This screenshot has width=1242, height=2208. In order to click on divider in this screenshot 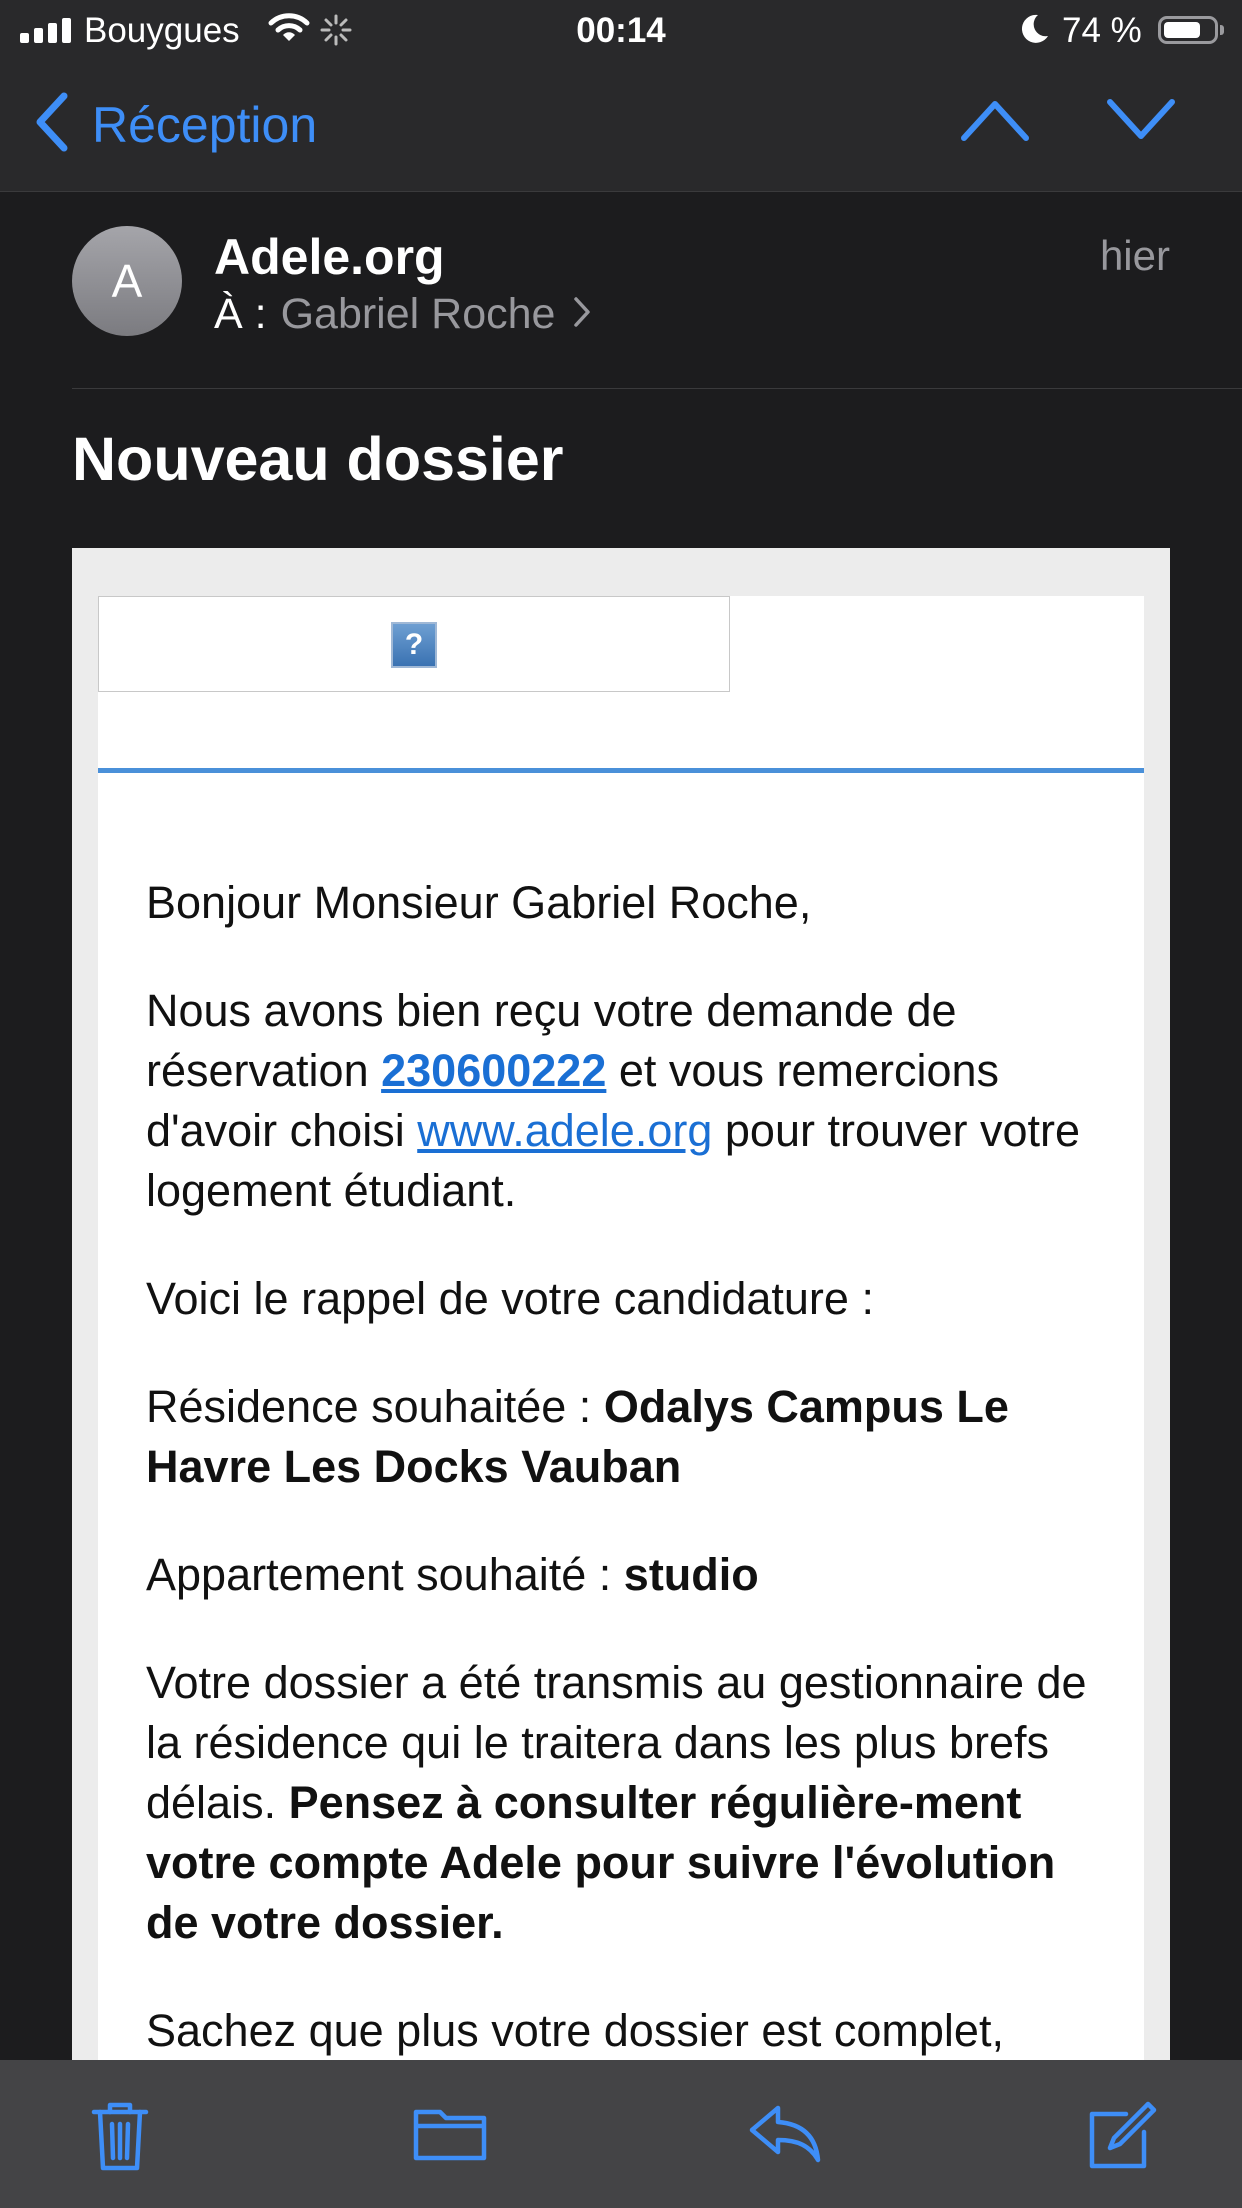, I will do `click(657, 388)`.